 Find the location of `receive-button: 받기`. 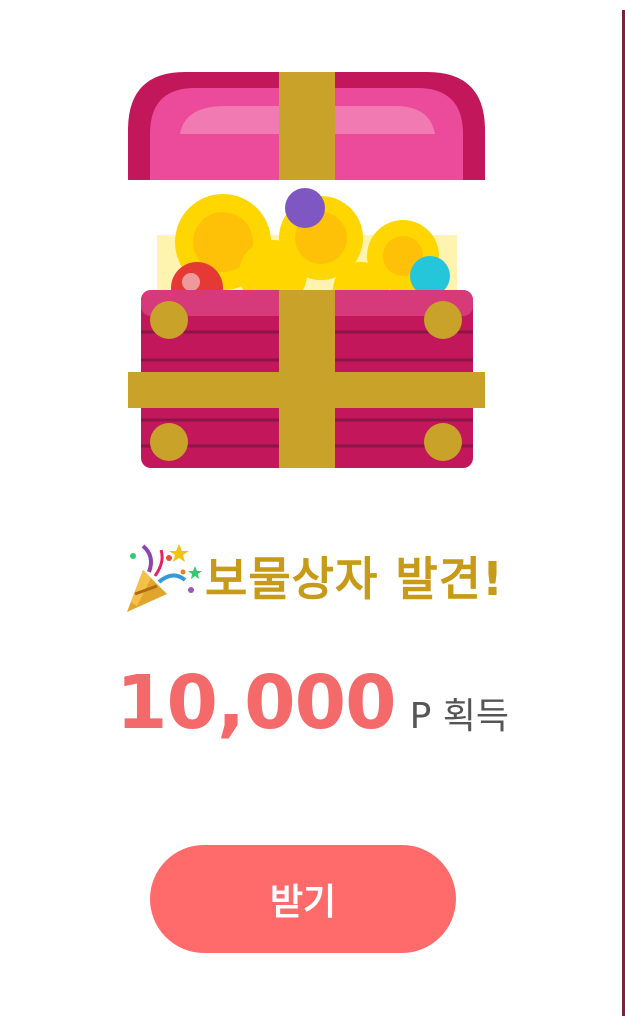

receive-button: 받기 is located at coordinates (303, 899).